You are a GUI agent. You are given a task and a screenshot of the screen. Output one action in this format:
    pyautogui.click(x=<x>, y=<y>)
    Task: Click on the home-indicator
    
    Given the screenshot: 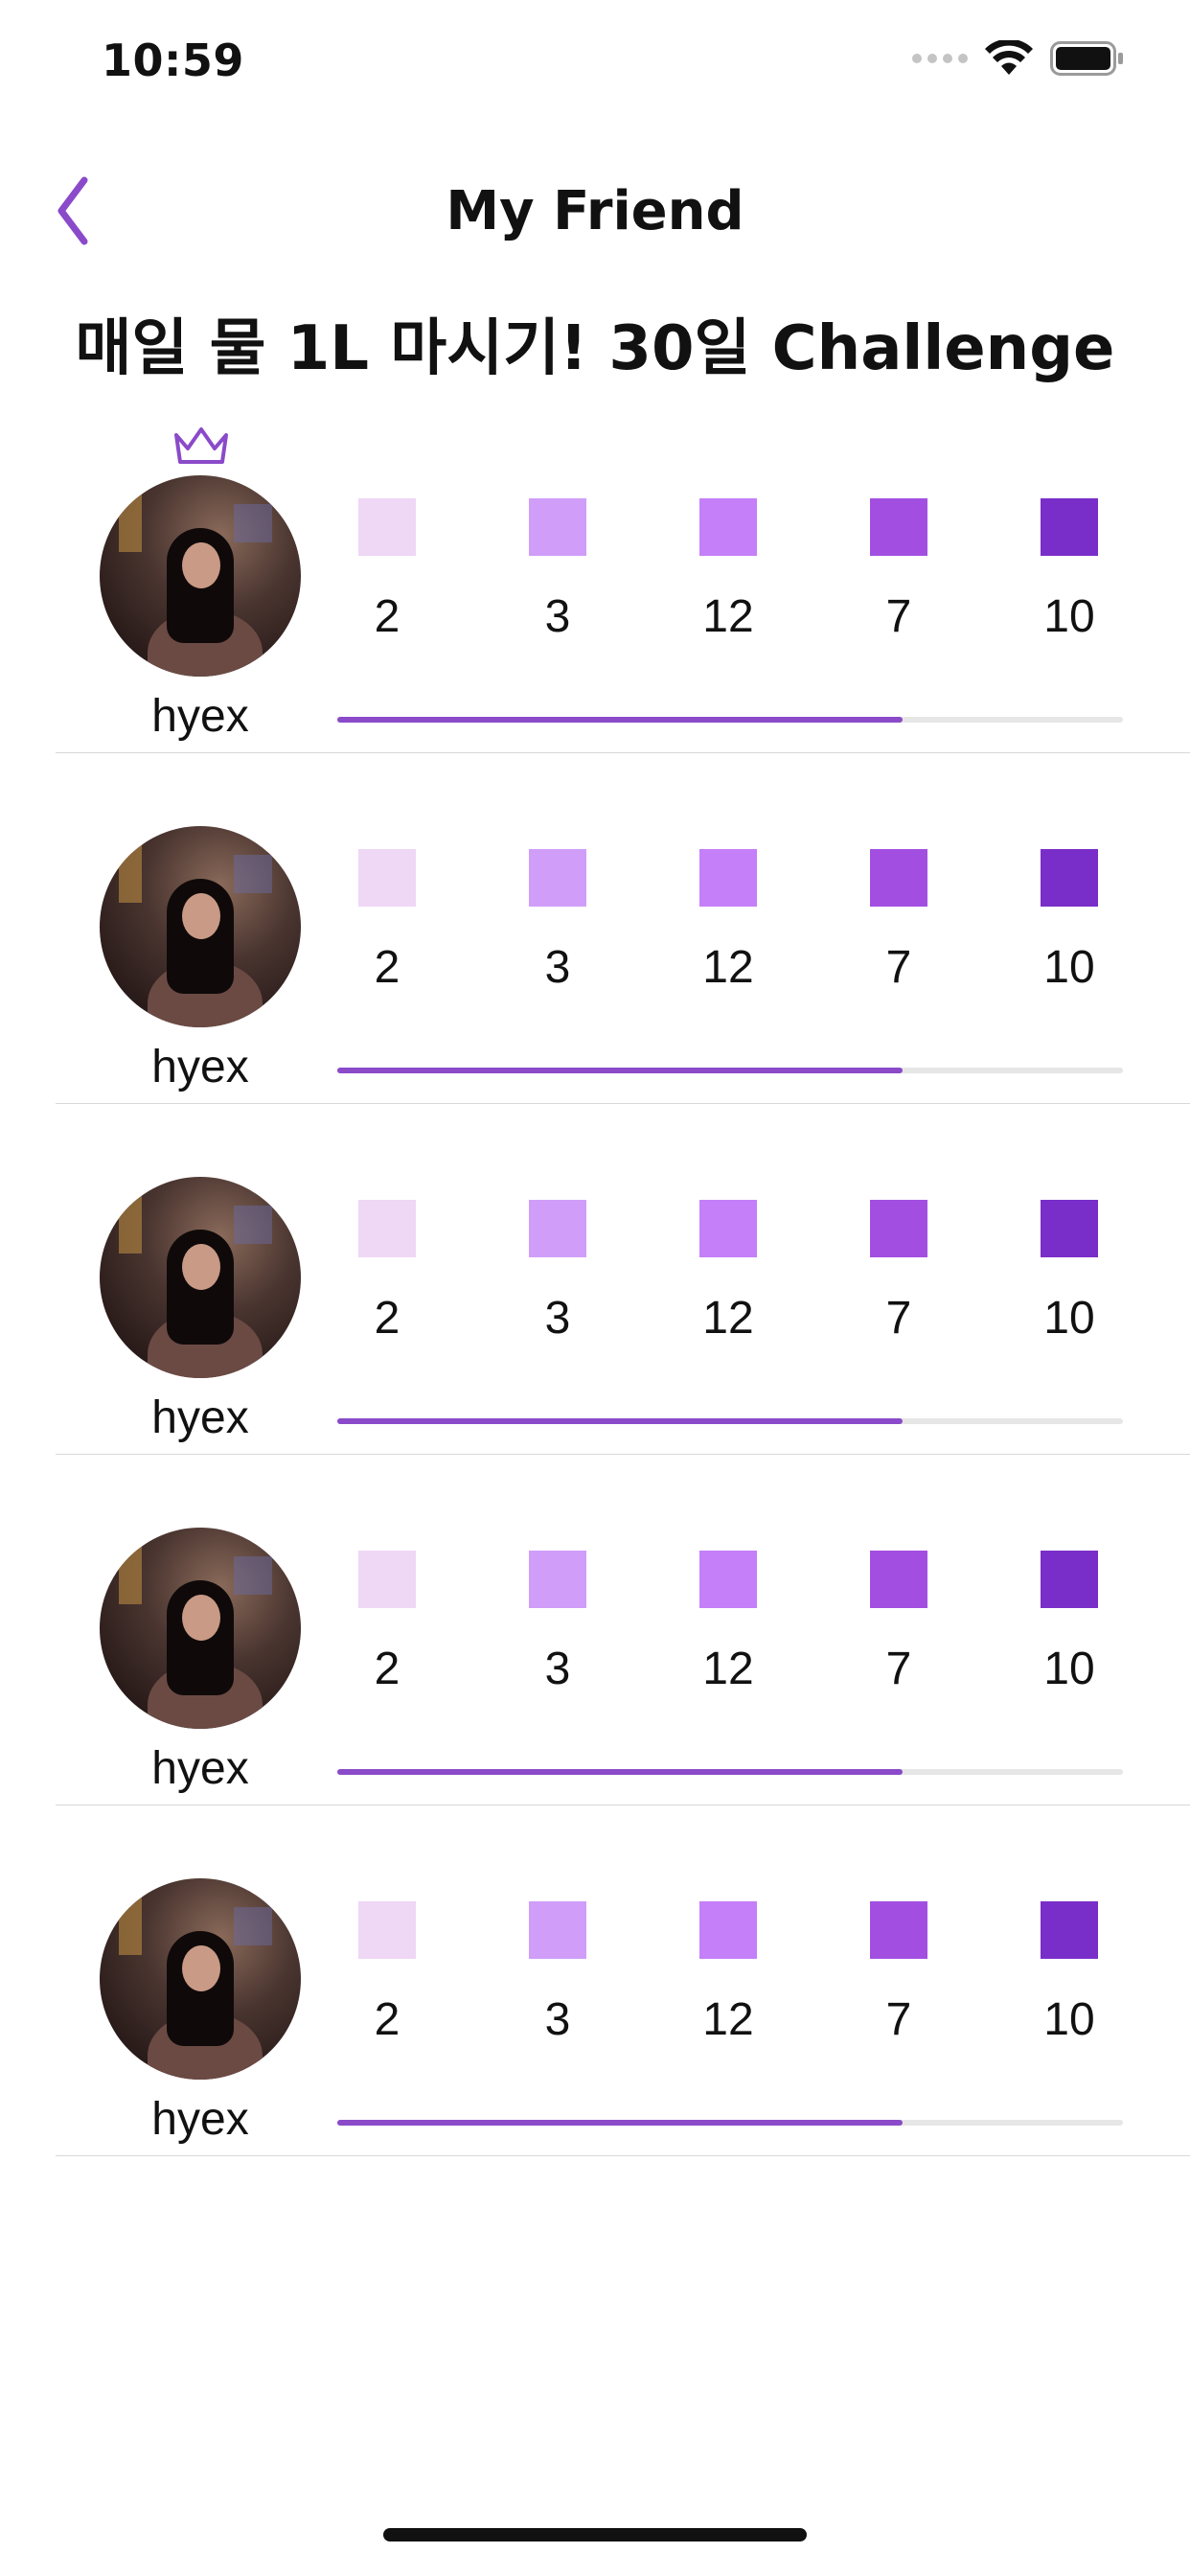 What is the action you would take?
    pyautogui.click(x=595, y=2535)
    